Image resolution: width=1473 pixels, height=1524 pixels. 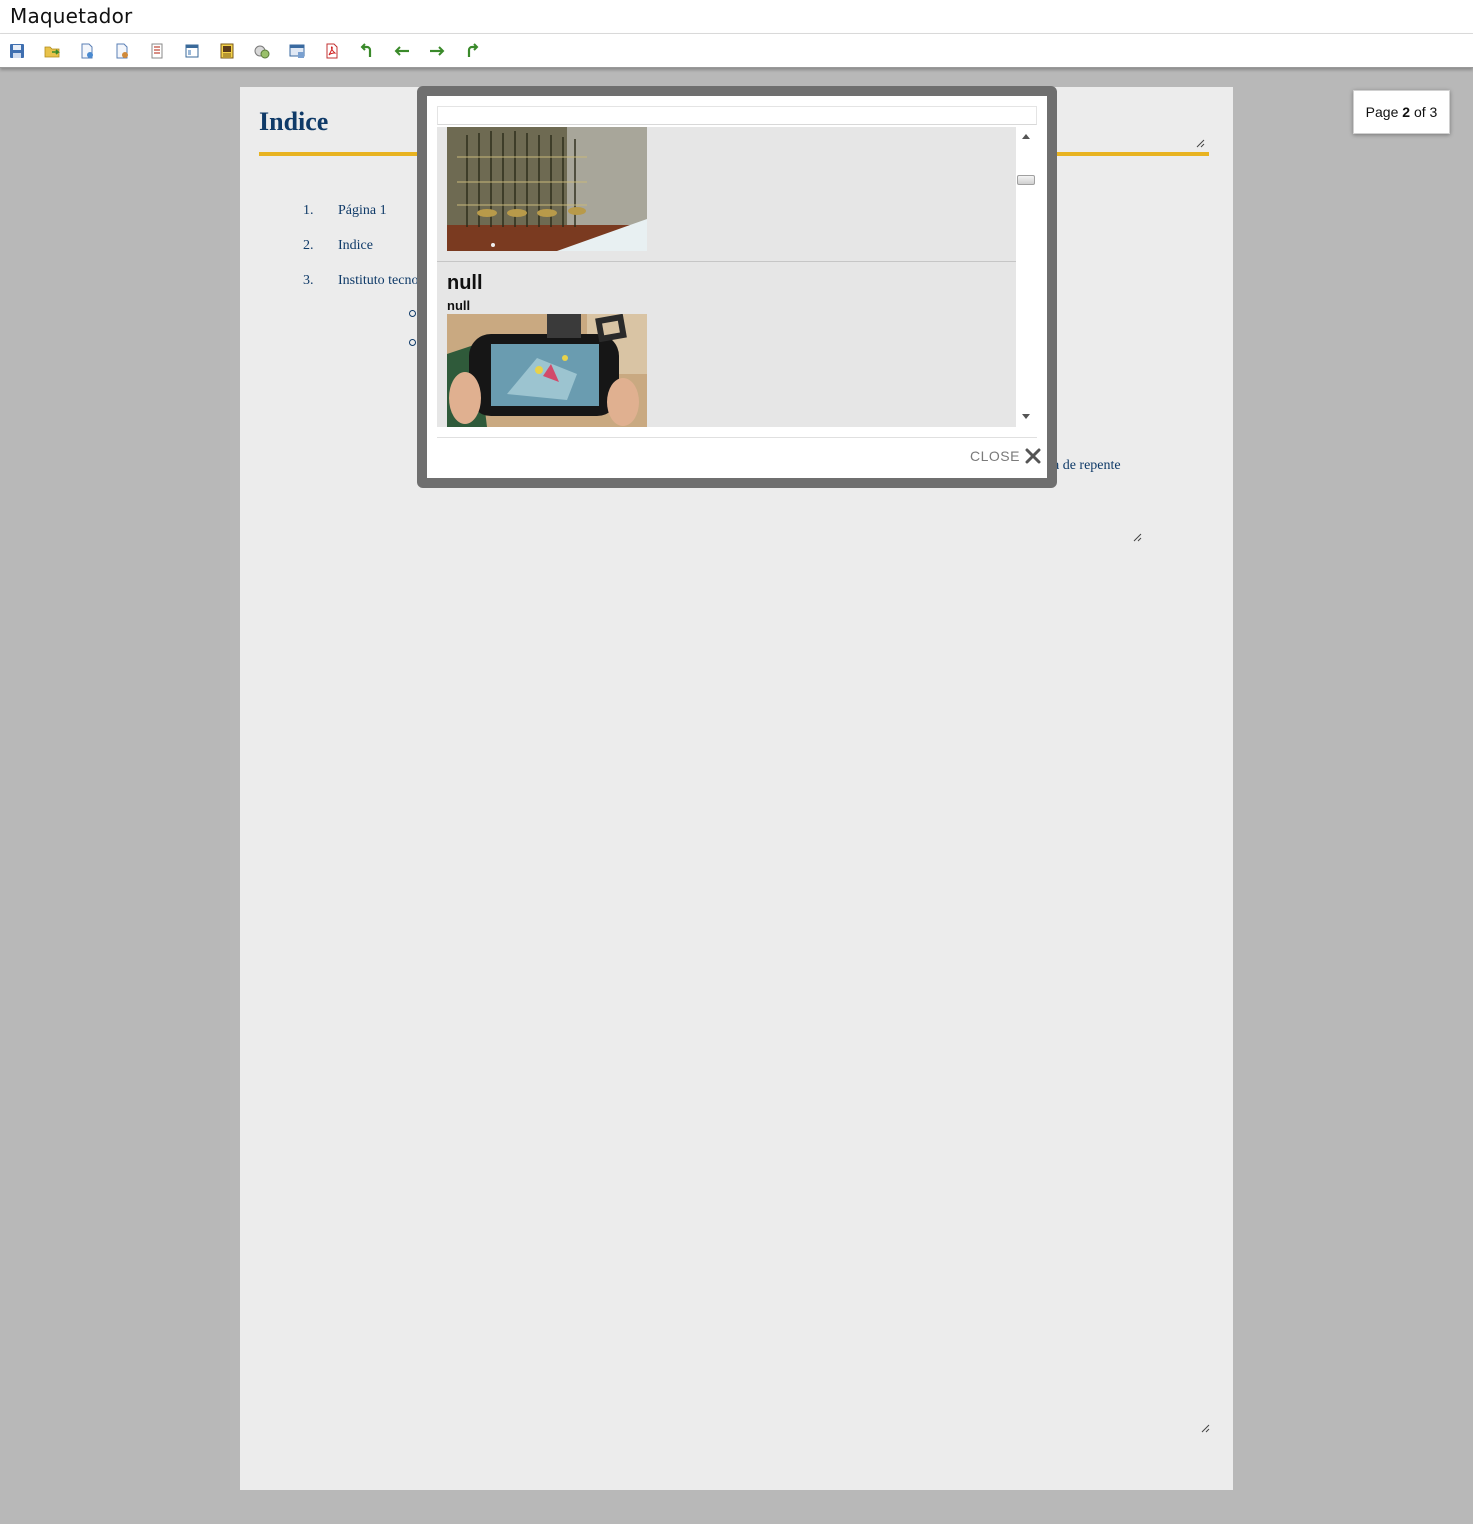 What do you see at coordinates (87, 51) in the screenshot?
I see `new-page-icon` at bounding box center [87, 51].